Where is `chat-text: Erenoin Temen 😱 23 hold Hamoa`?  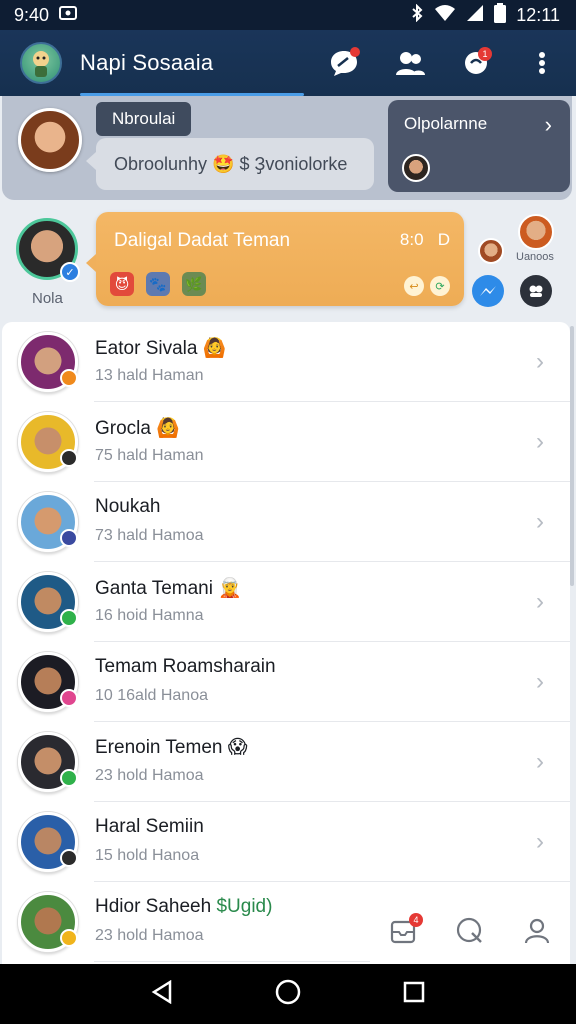 chat-text: Erenoin Temen 😱 23 hold Hamoa is located at coordinates (171, 760).